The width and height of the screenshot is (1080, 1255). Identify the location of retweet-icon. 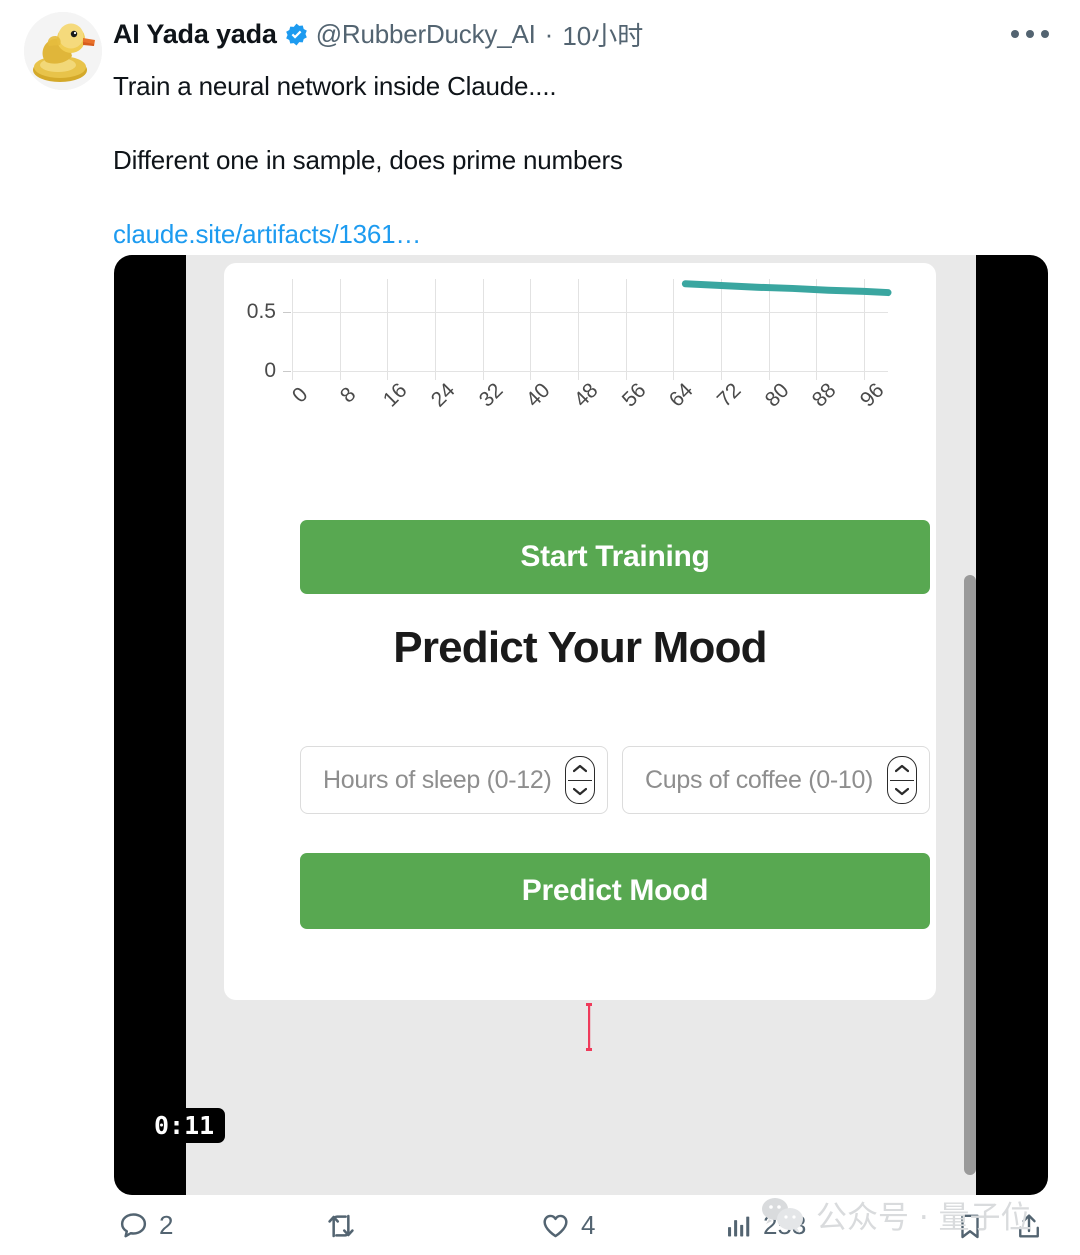
(341, 1225).